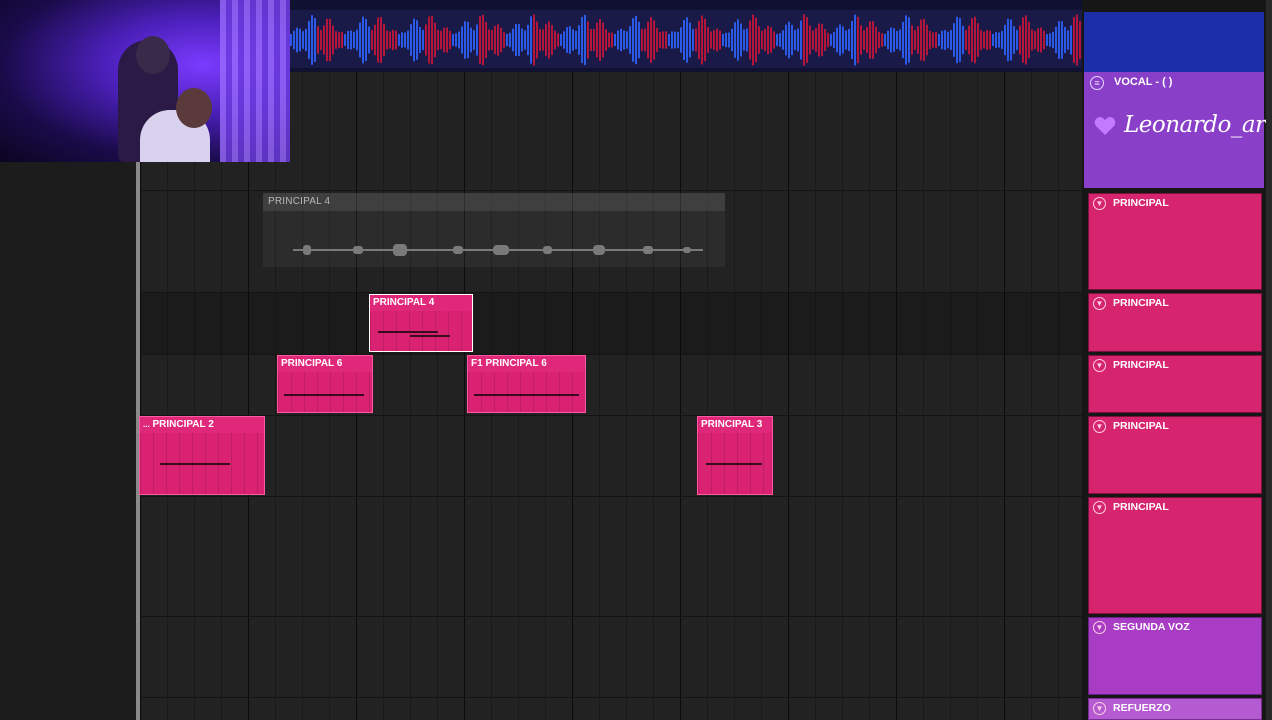  Describe the element at coordinates (526, 384) in the screenshot. I see `midi-clip: F1 PRINCIPAL 6` at that location.